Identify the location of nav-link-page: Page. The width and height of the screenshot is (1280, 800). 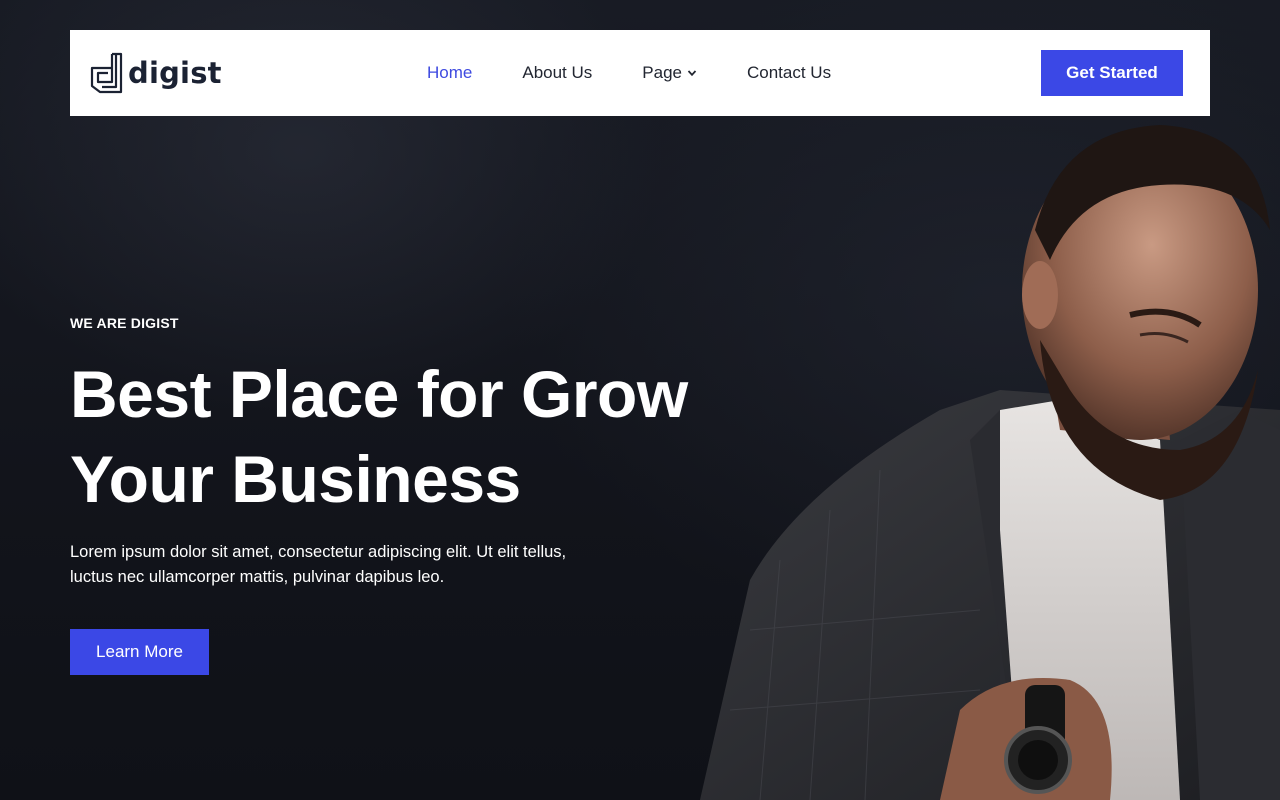
(669, 73).